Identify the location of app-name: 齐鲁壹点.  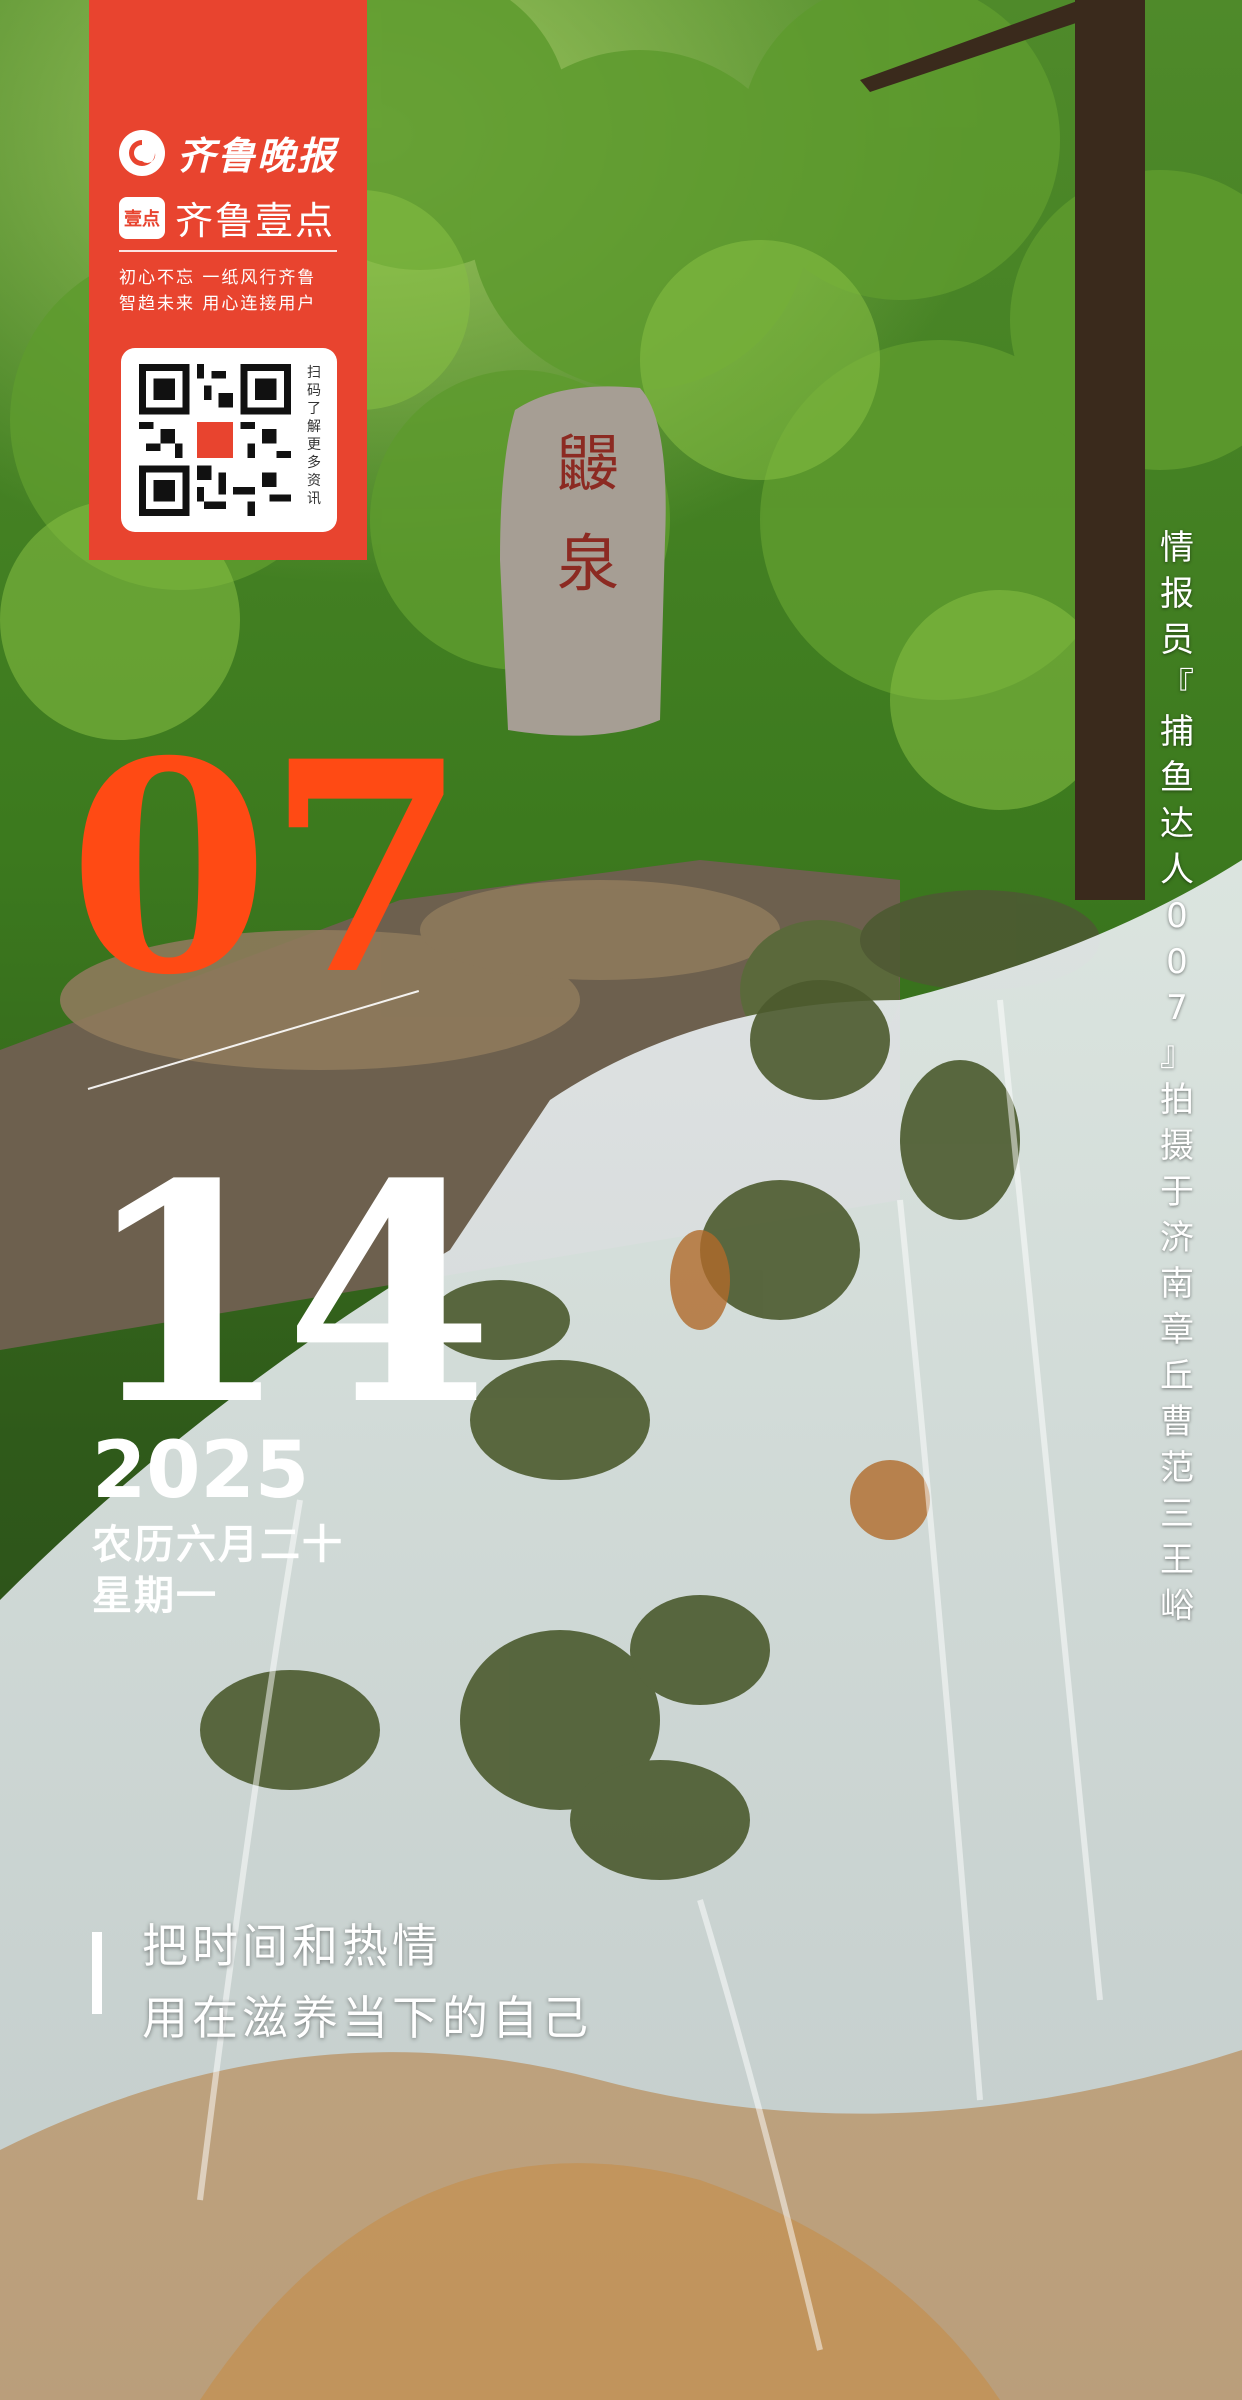
(255, 221).